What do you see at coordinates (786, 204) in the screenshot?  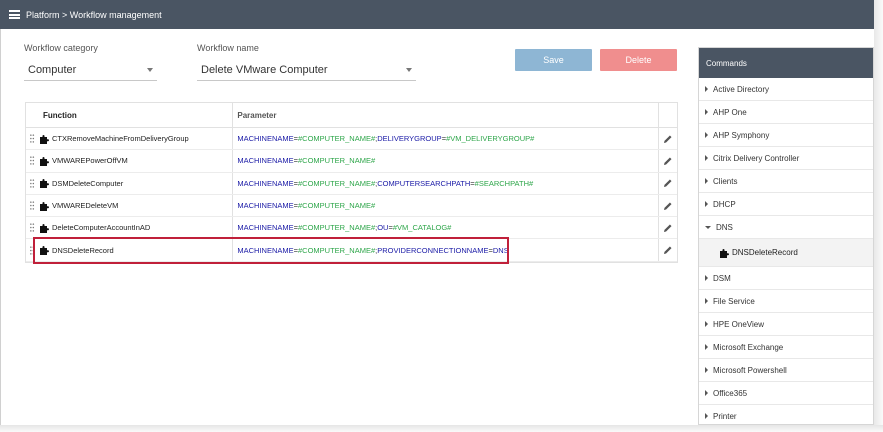 I see `command-group: DHCP` at bounding box center [786, 204].